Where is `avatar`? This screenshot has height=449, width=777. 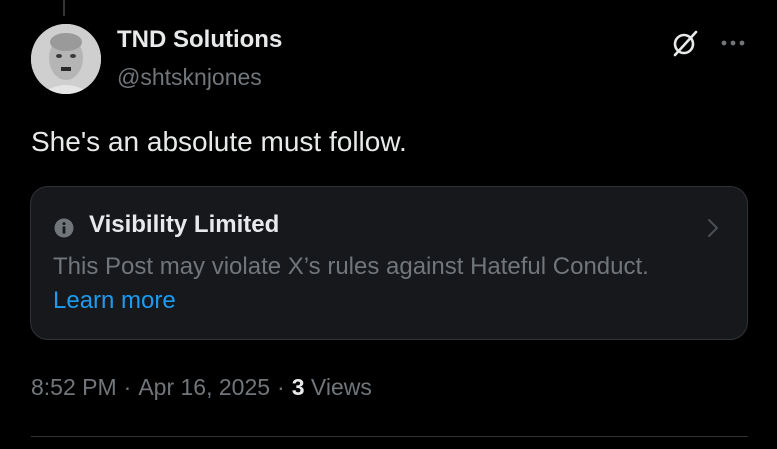
avatar is located at coordinates (66, 59).